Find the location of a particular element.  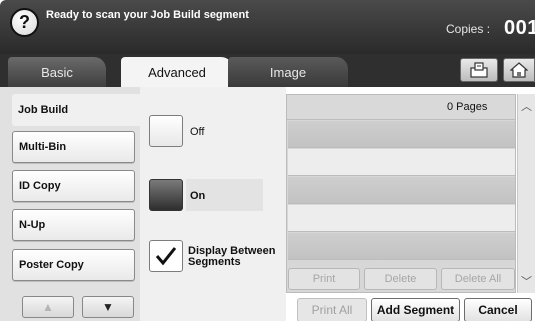

checkmark-icon is located at coordinates (166, 256).